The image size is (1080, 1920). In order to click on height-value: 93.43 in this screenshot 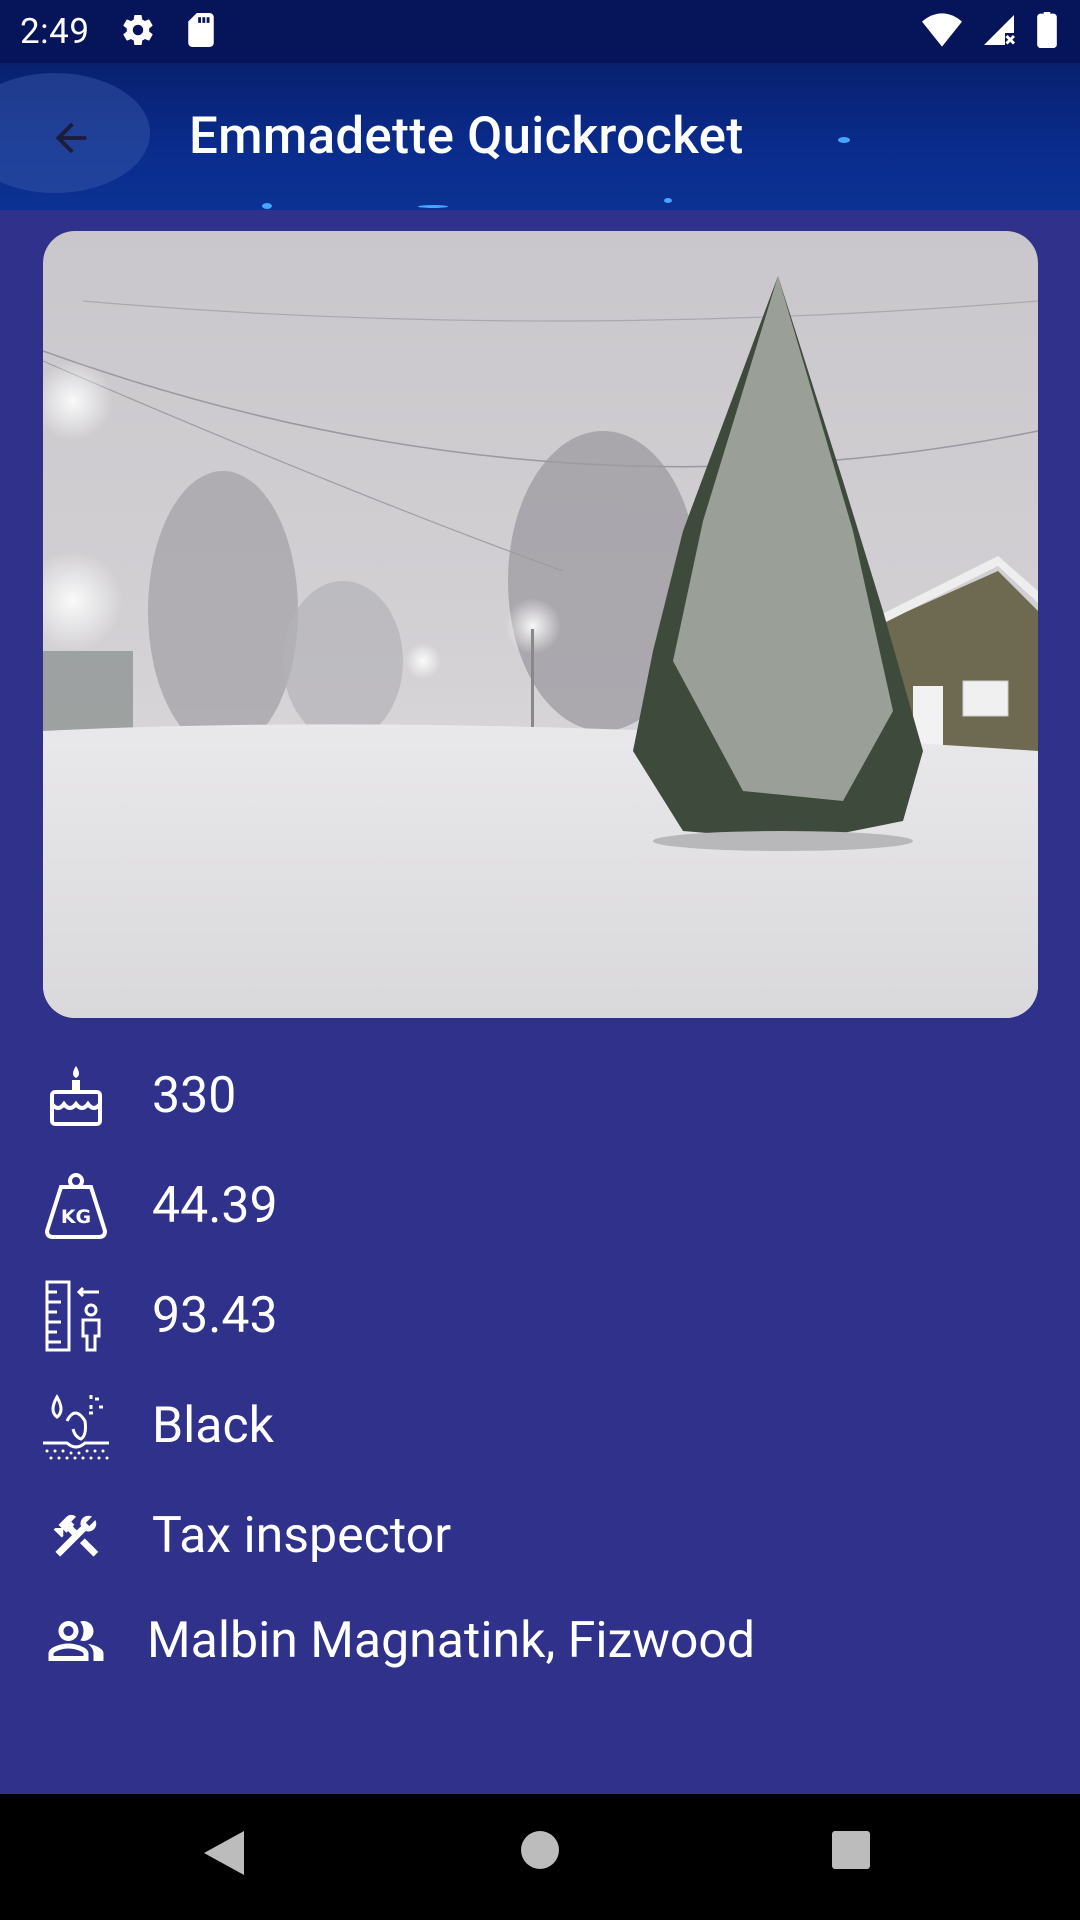, I will do `click(215, 1316)`.